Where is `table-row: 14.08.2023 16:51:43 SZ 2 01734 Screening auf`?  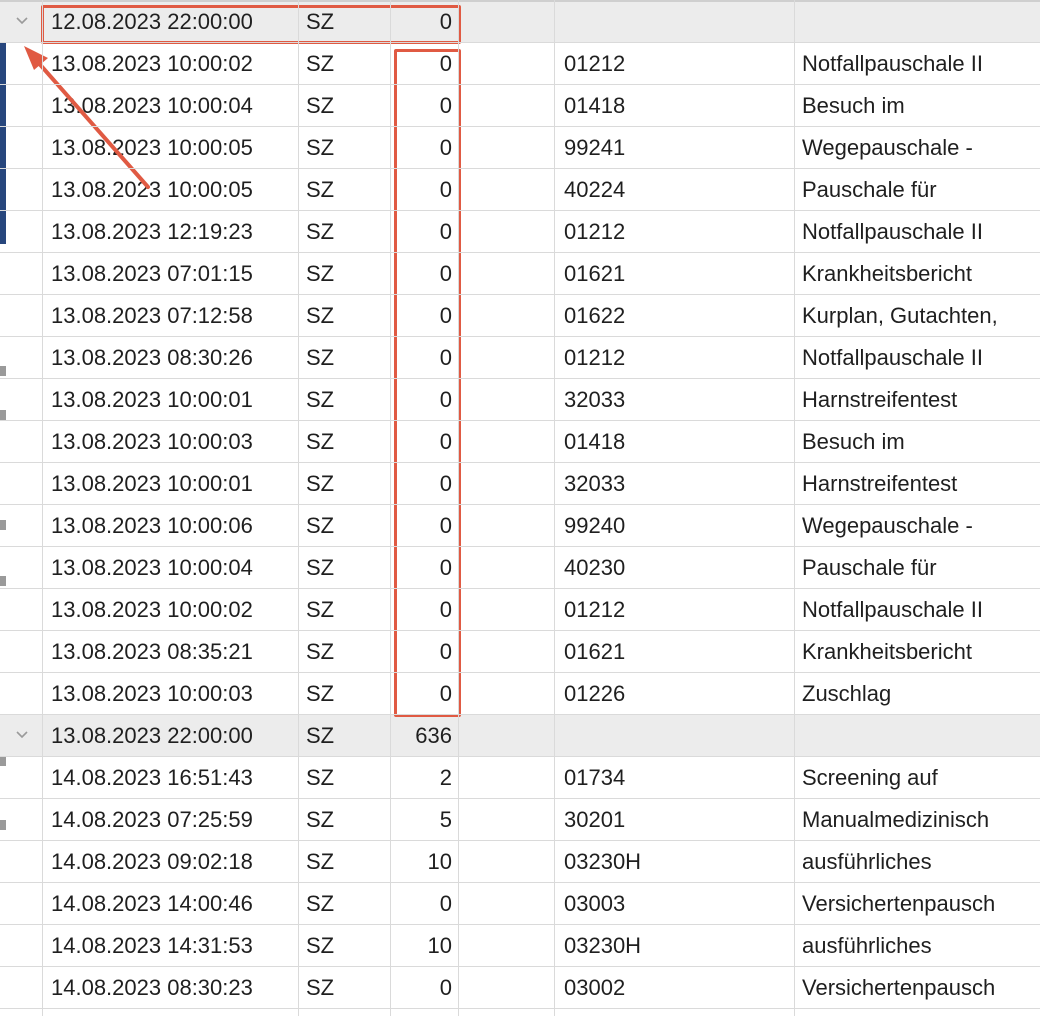
table-row: 14.08.2023 16:51:43 SZ 2 01734 Screening auf is located at coordinates (520, 777).